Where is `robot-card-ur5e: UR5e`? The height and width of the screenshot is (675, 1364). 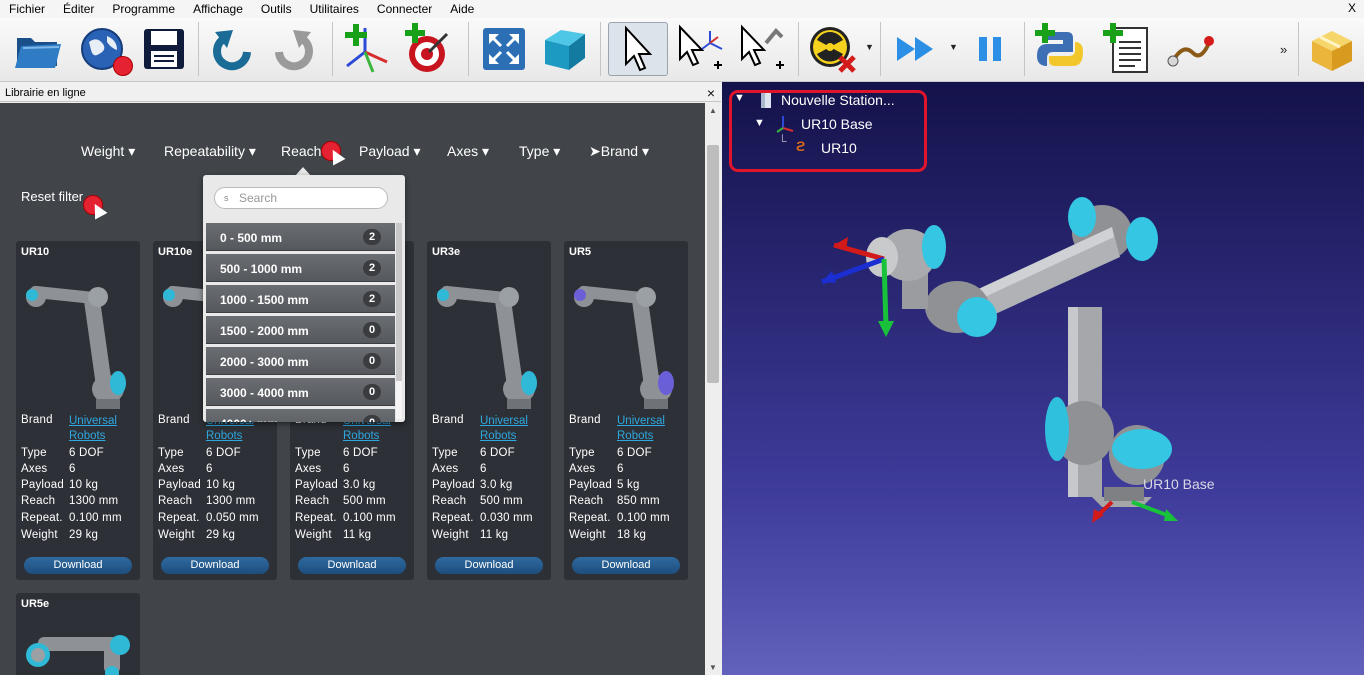
robot-card-ur5e: UR5e is located at coordinates (78, 634).